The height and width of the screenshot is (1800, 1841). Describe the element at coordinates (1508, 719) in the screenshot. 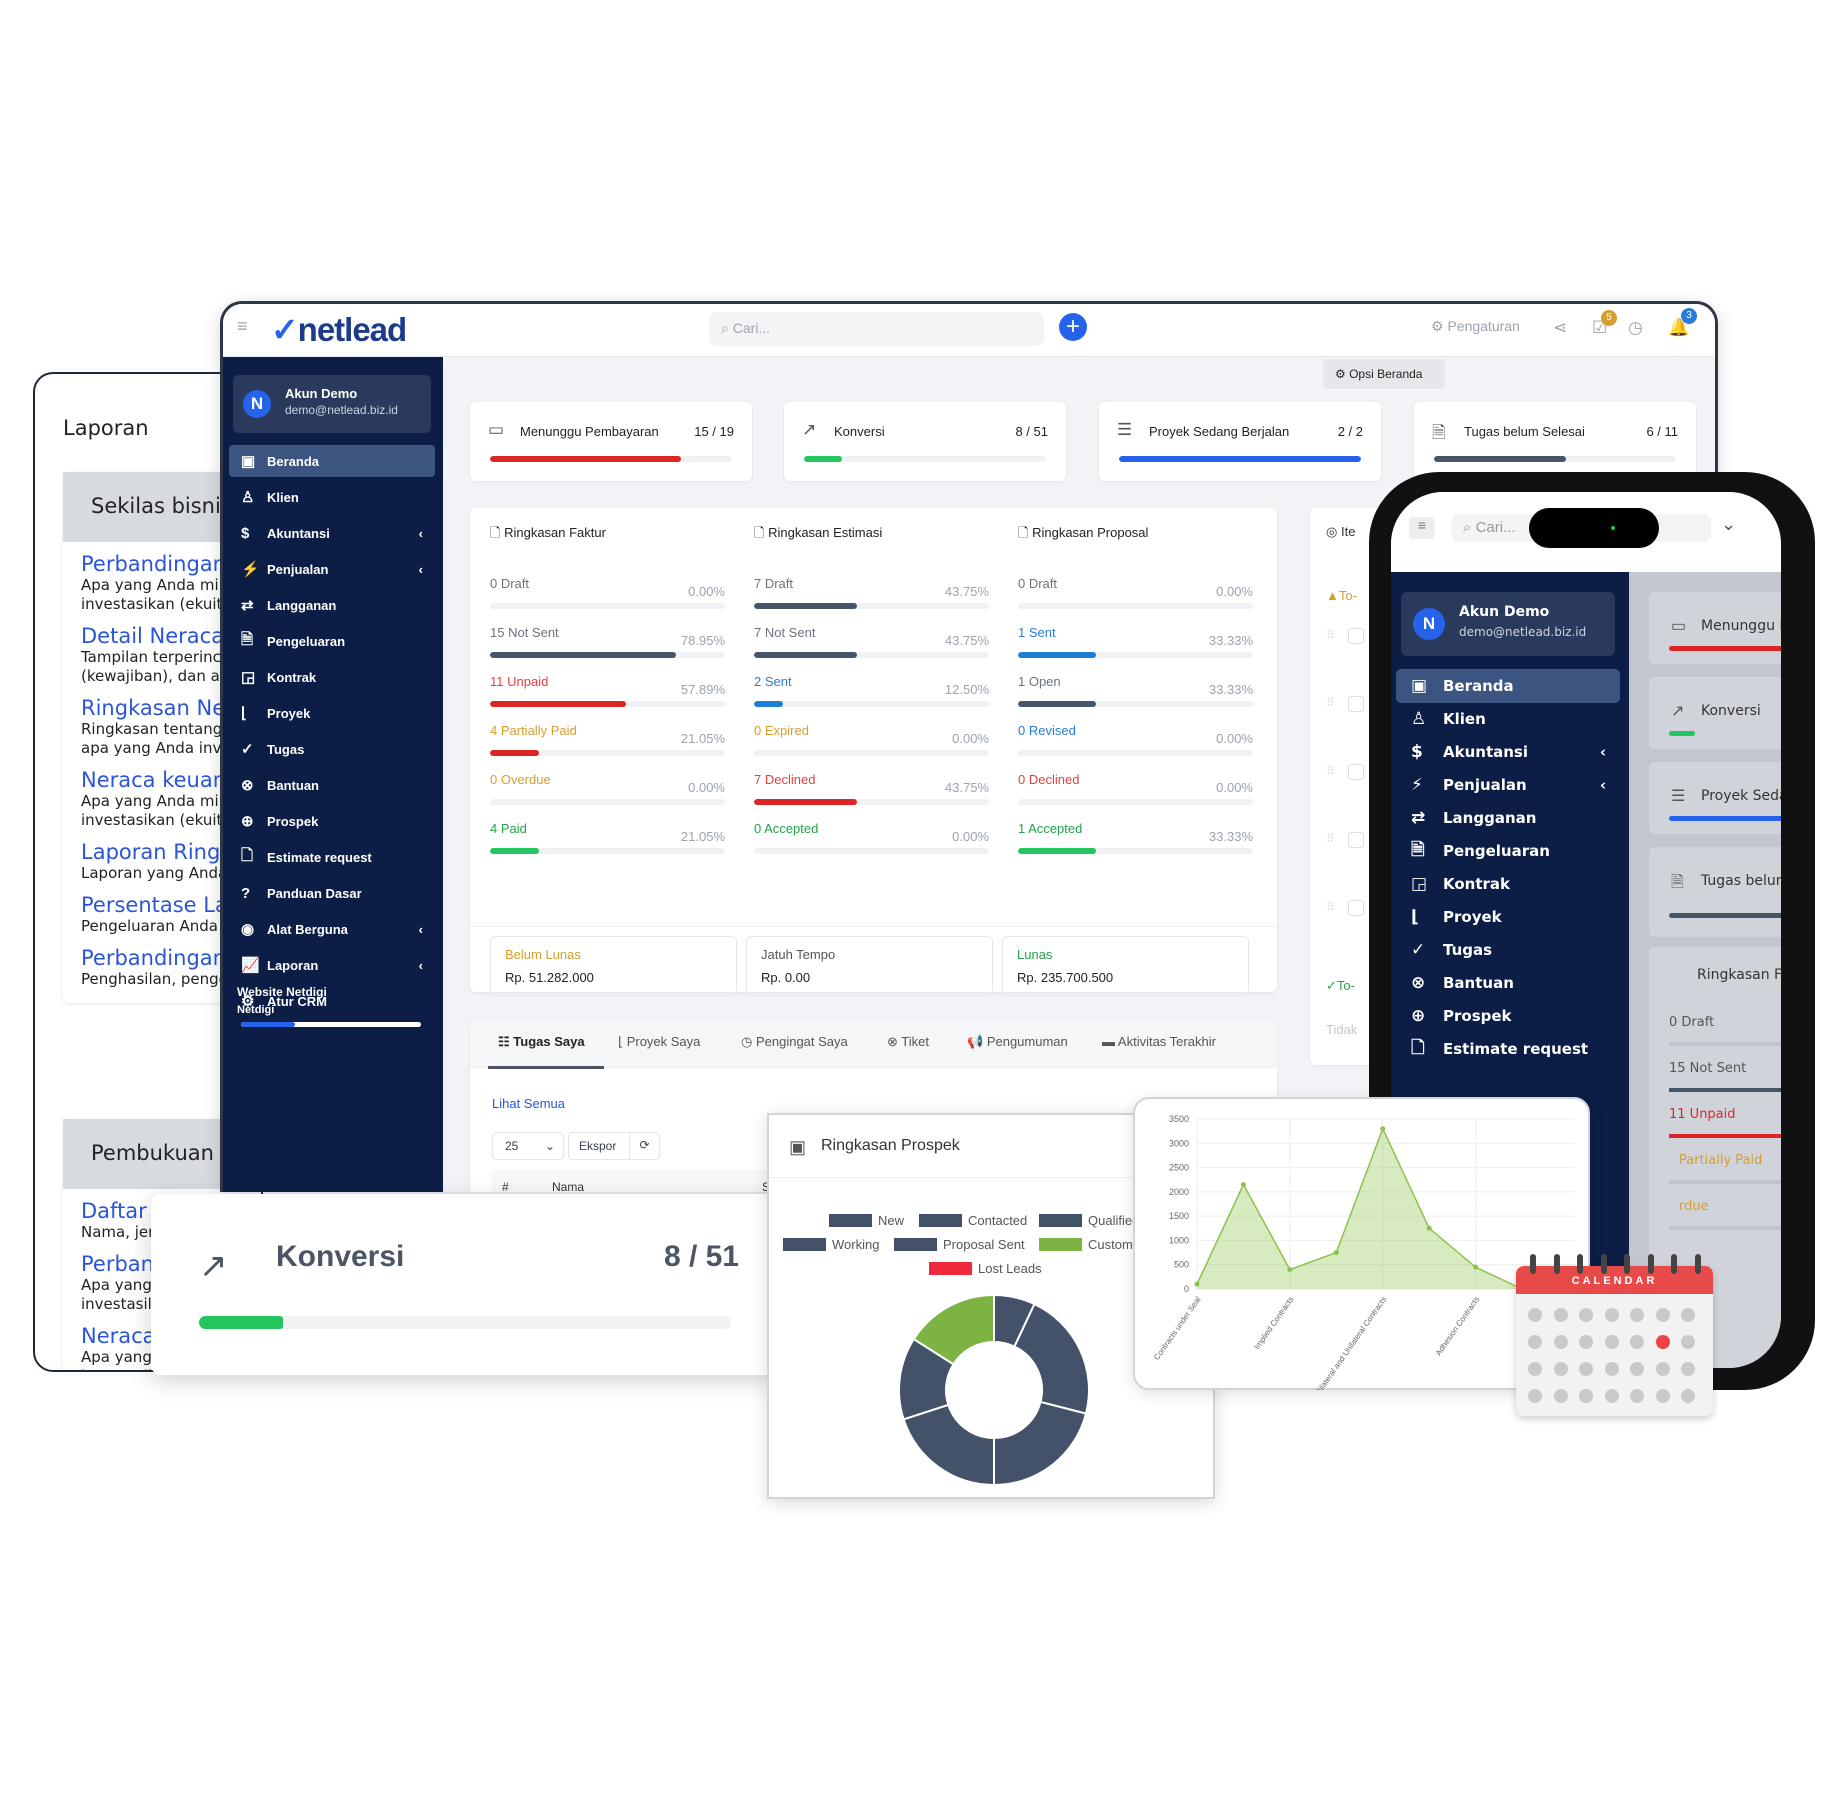

I see `phone-sidebar-item-klien: ♙ Klien` at that location.